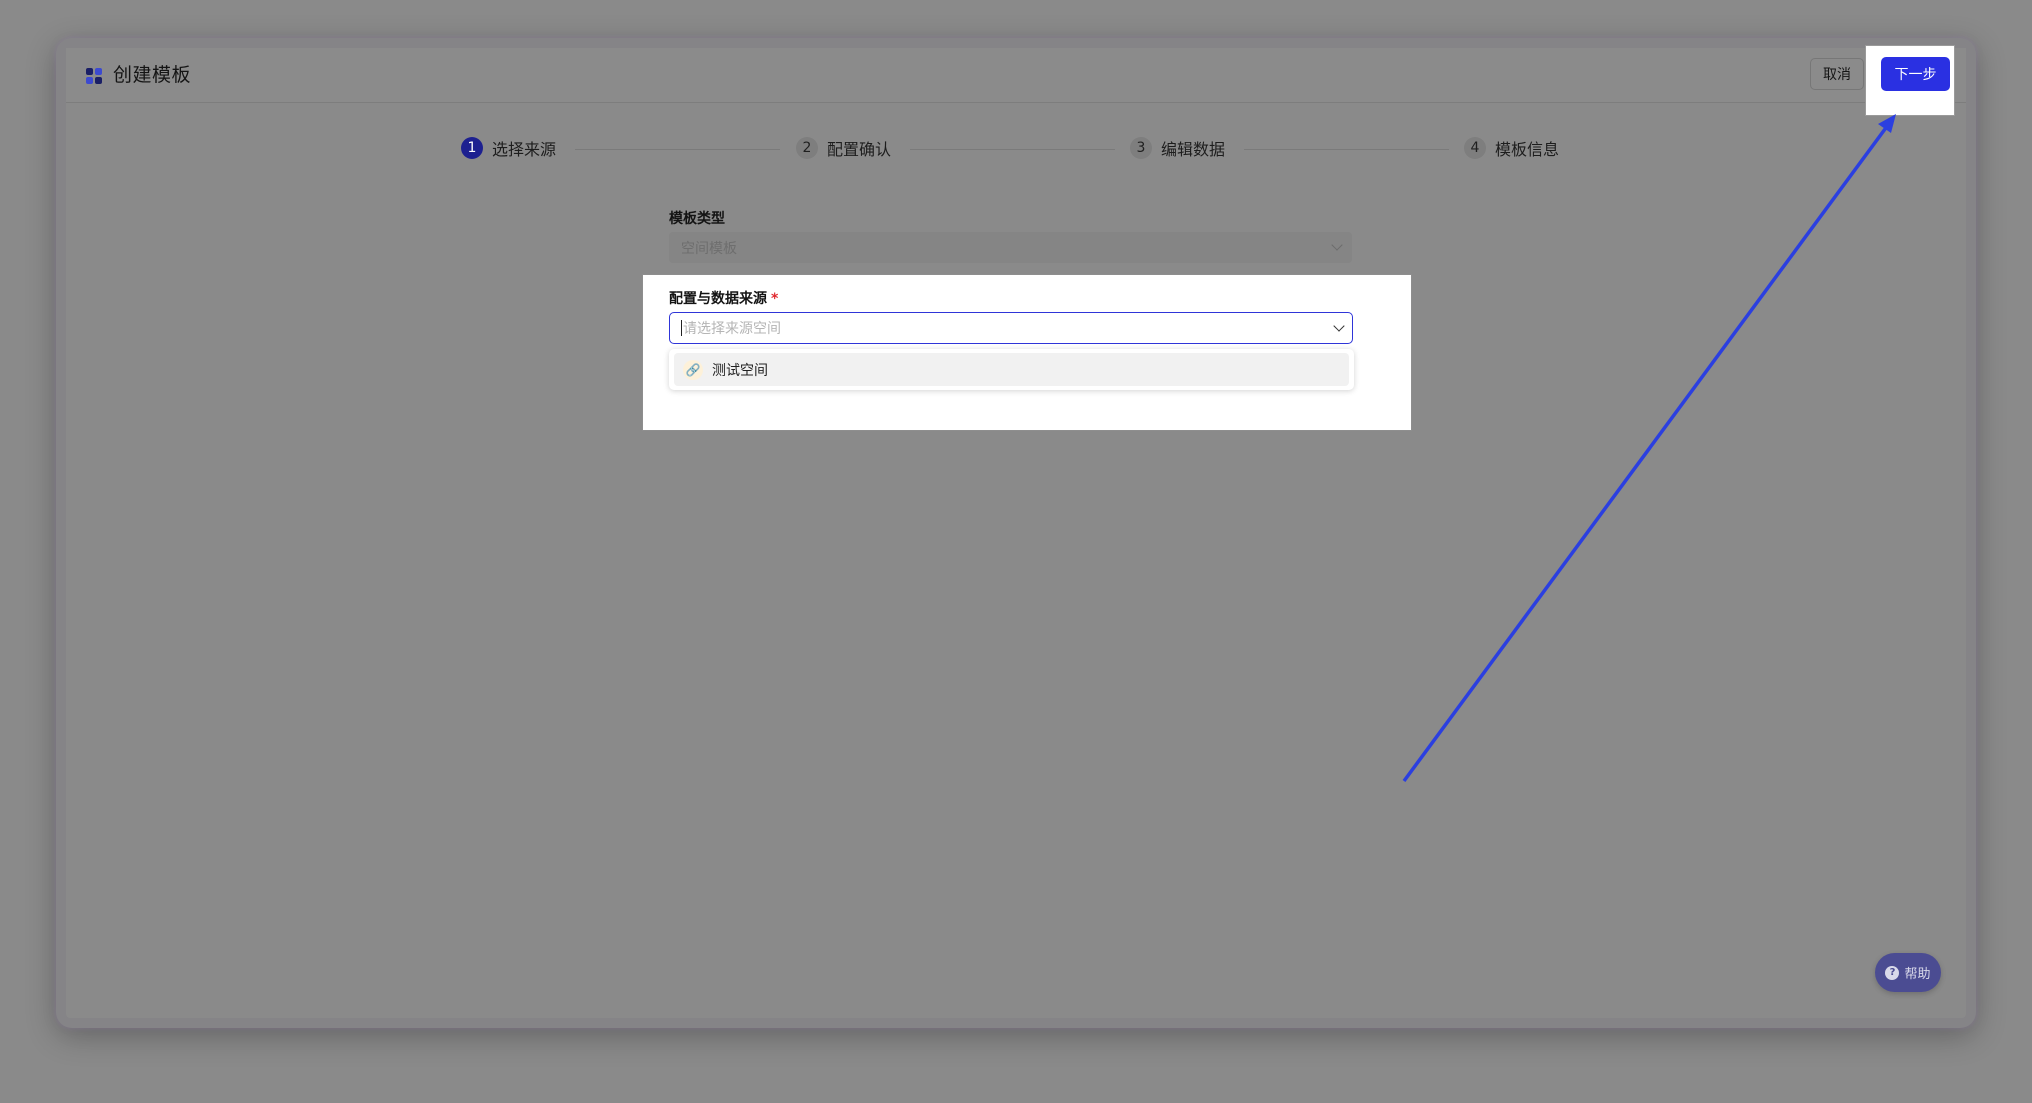 Image resolution: width=2032 pixels, height=1103 pixels. Describe the element at coordinates (1887, 123) in the screenshot. I see `arrow-head` at that location.